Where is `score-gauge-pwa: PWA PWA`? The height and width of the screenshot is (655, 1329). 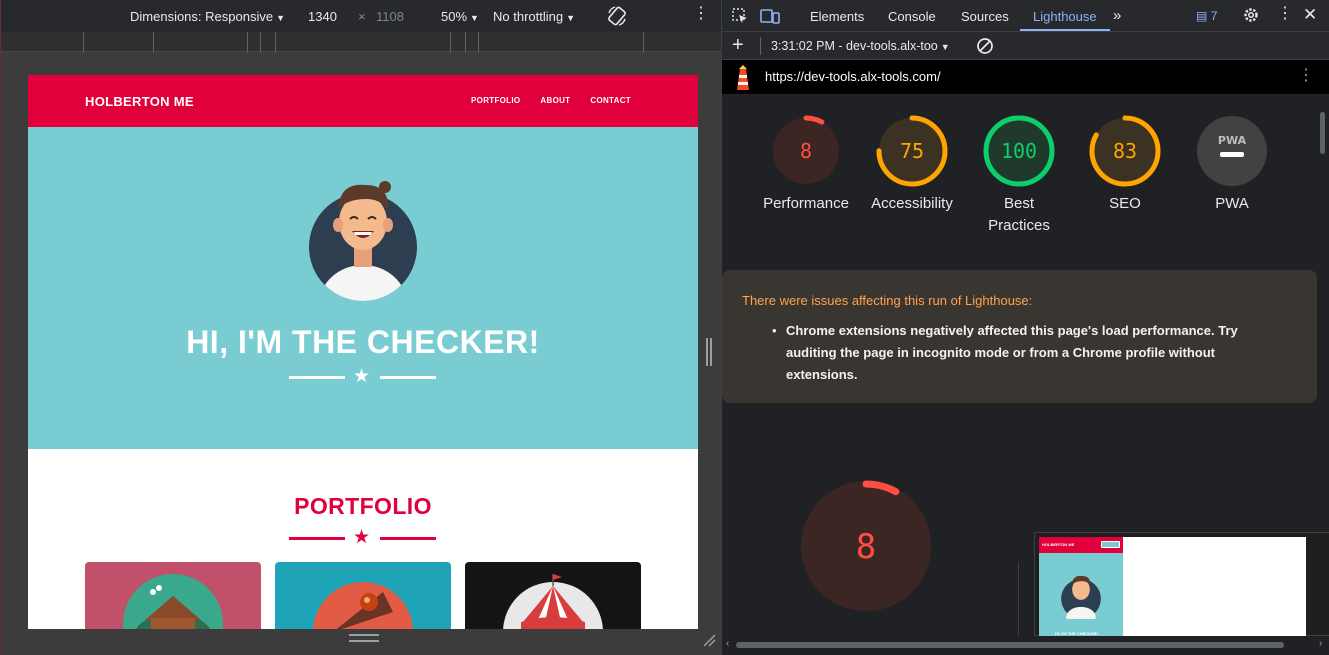 score-gauge-pwa: PWA PWA is located at coordinates (1232, 165).